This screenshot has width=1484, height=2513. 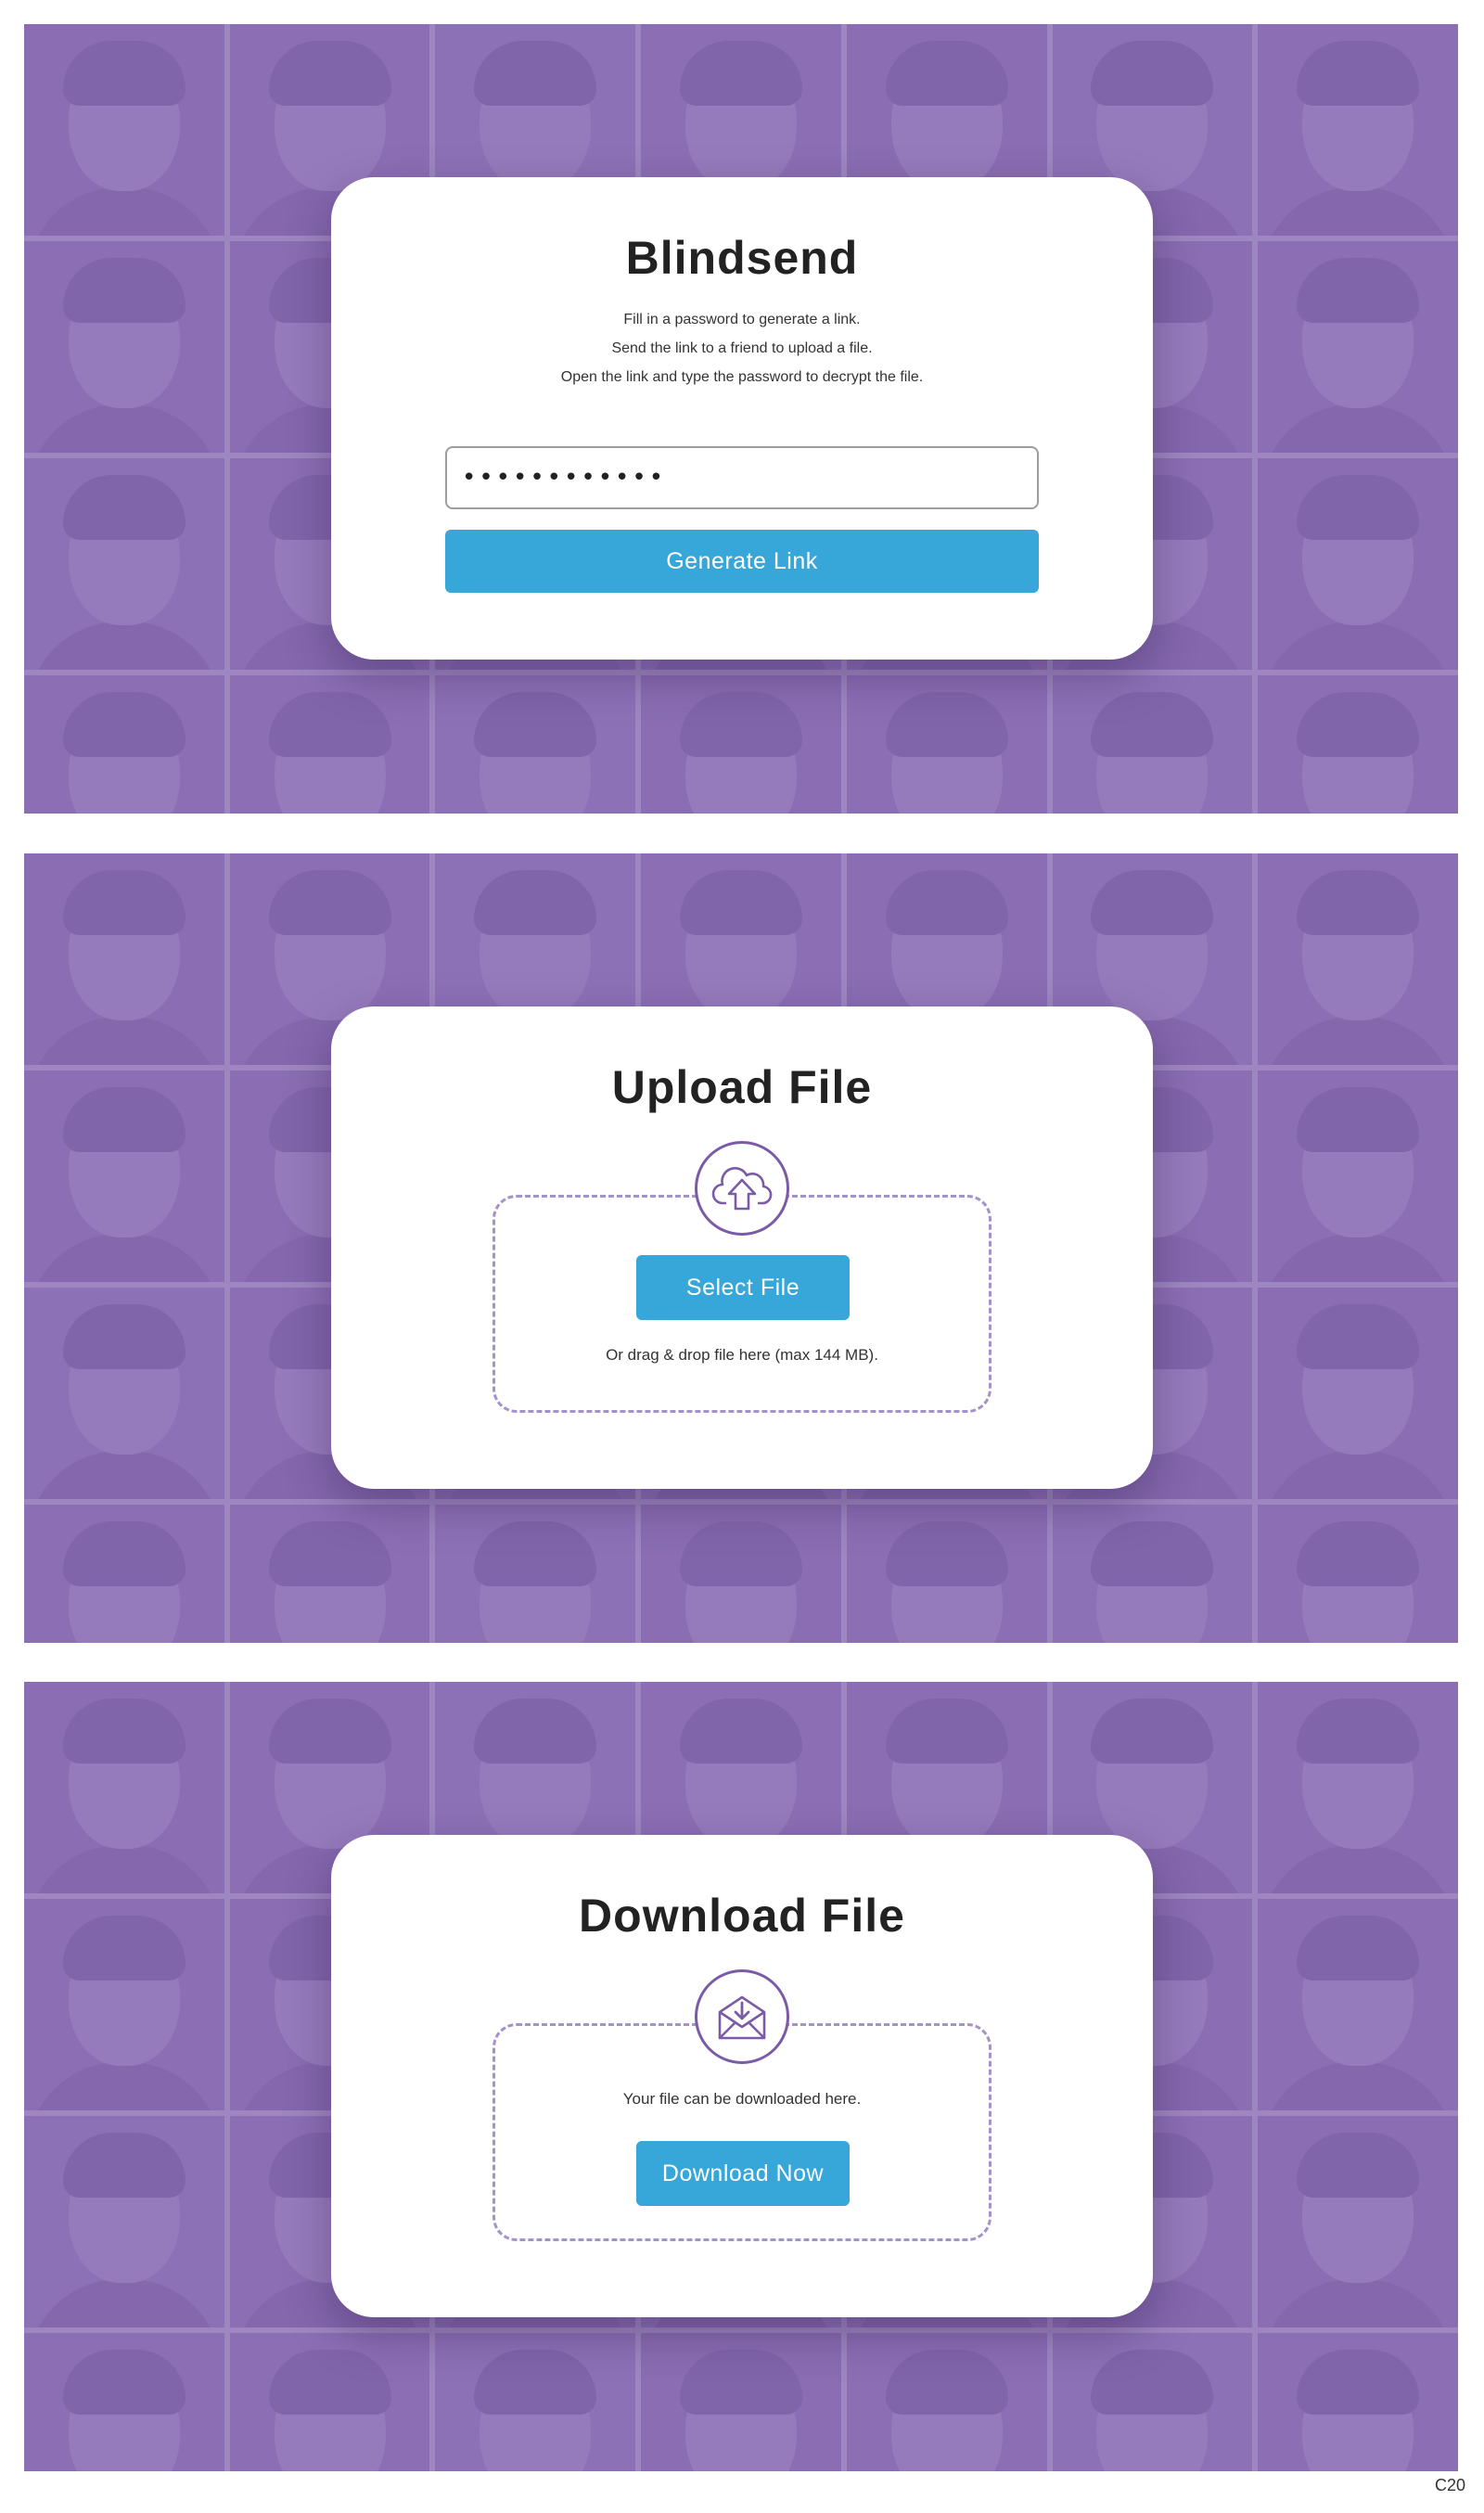 What do you see at coordinates (742, 258) in the screenshot?
I see `app-title: Blindsend` at bounding box center [742, 258].